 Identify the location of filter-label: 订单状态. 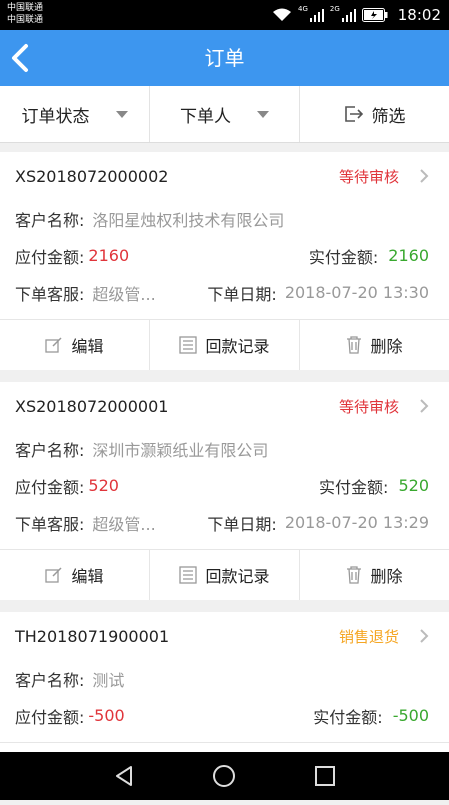
(55, 116).